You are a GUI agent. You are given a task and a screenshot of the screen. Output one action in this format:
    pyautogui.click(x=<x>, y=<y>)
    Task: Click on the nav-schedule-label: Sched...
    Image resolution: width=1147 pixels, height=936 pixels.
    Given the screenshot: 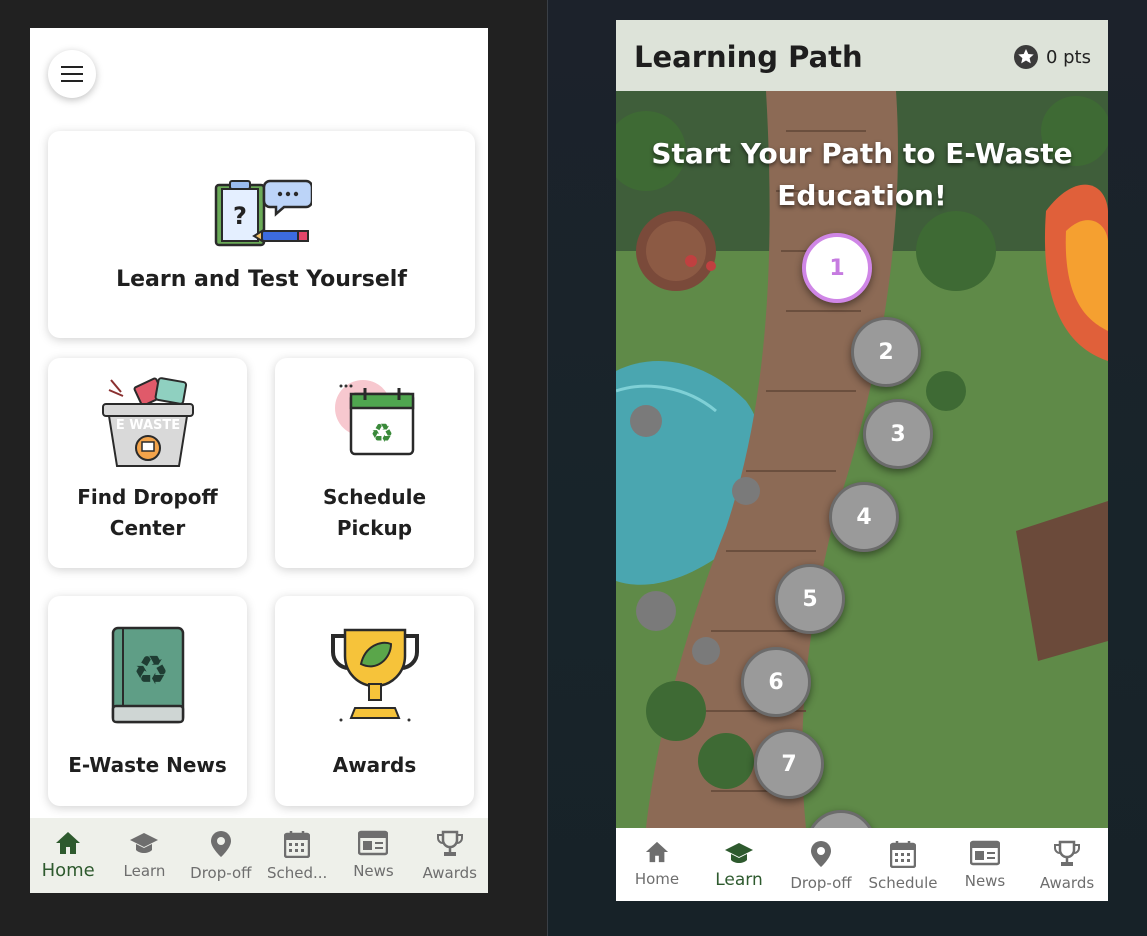 What is the action you would take?
    pyautogui.click(x=297, y=873)
    